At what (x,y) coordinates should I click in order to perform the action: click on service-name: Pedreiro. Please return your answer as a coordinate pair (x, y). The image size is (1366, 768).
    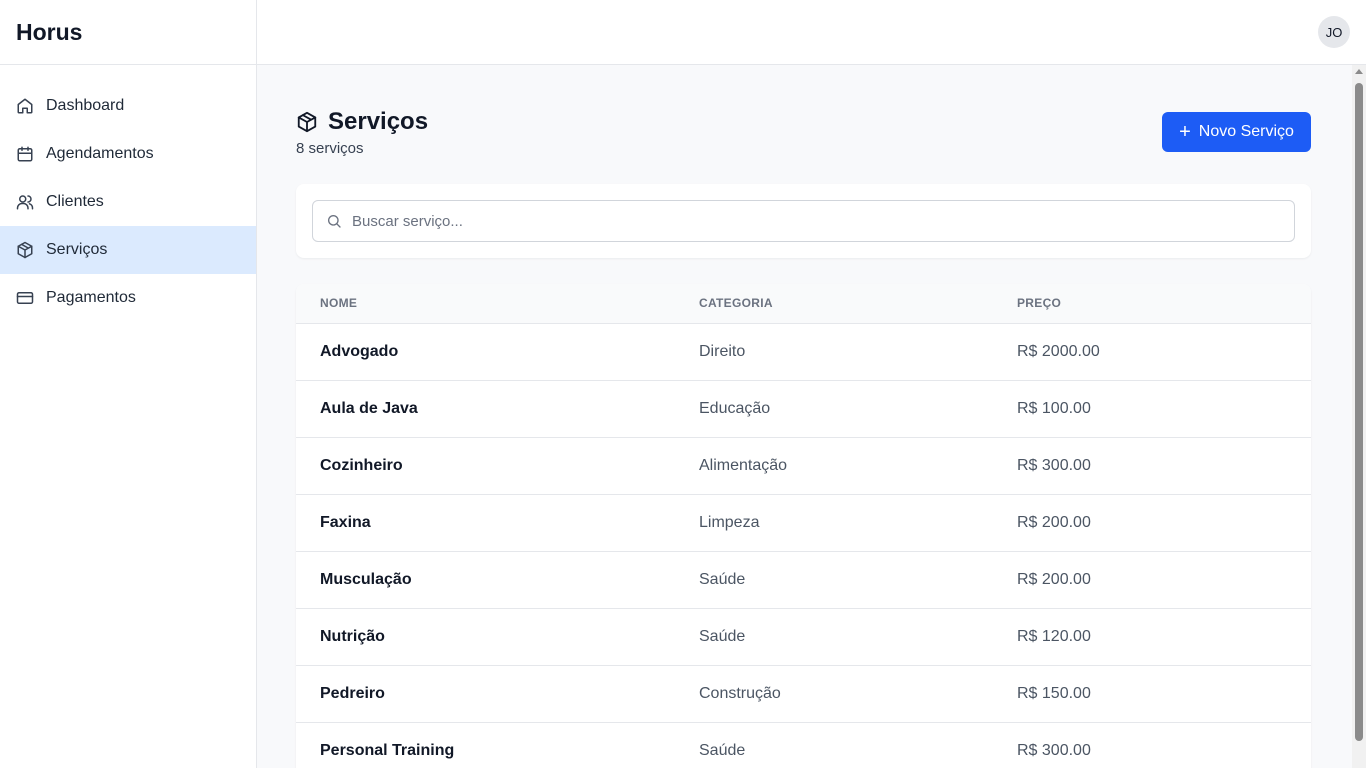
    Looking at the image, I should click on (497, 694).